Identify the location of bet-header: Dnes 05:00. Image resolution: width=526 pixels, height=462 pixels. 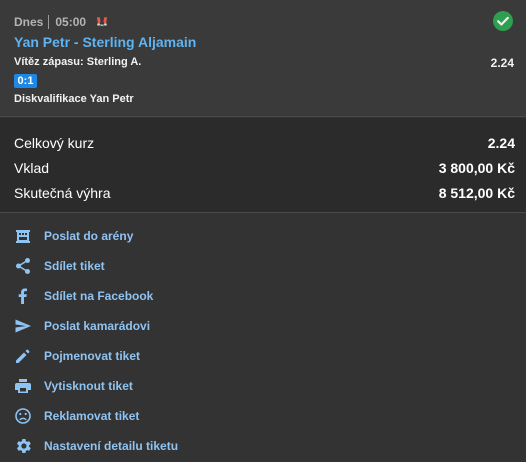
(61, 22).